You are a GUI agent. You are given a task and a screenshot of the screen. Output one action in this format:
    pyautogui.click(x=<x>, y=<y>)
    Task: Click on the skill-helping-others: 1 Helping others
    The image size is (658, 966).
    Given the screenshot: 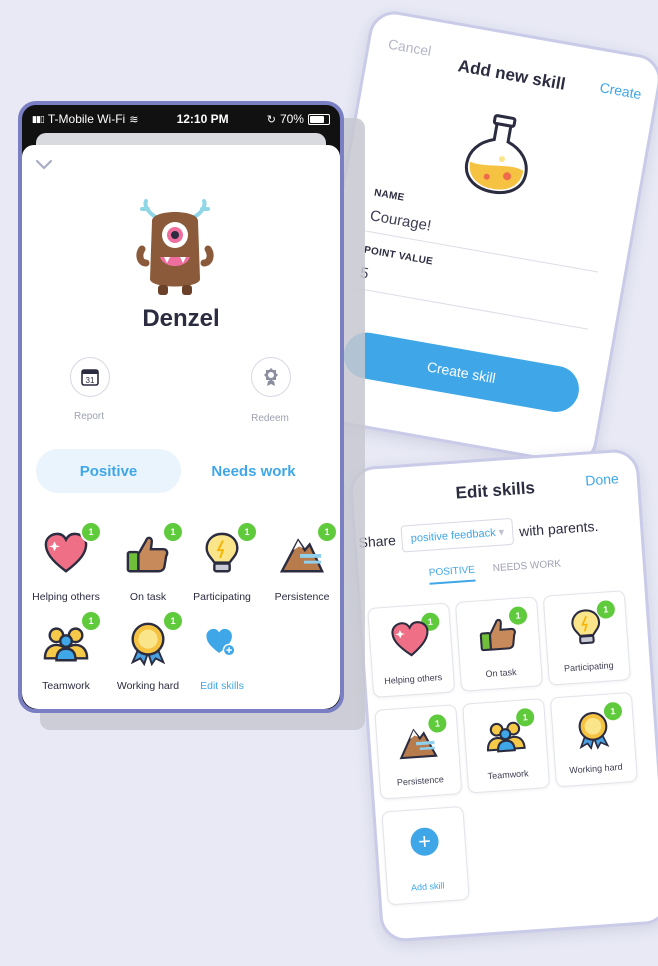 What is the action you would take?
    pyautogui.click(x=66, y=563)
    